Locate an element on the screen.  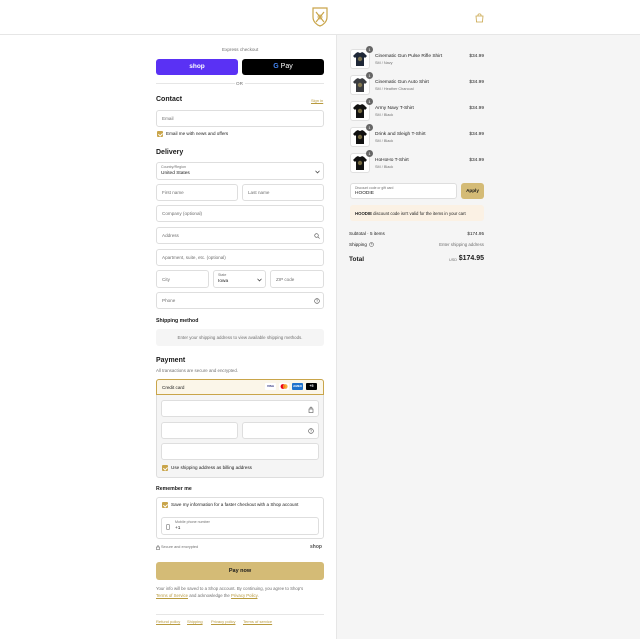
payment-heading: Payment is located at coordinates (171, 360).